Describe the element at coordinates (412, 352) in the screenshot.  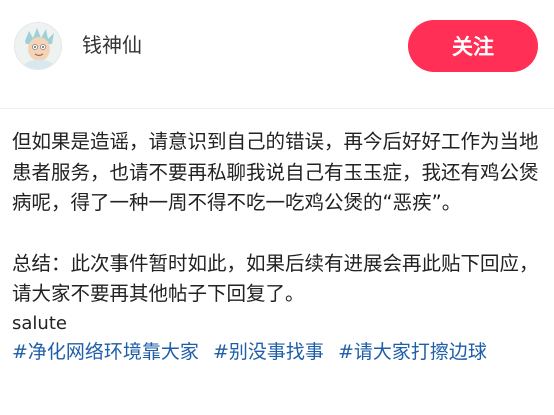
I see `hashtag-link: #请大家打擦边球` at that location.